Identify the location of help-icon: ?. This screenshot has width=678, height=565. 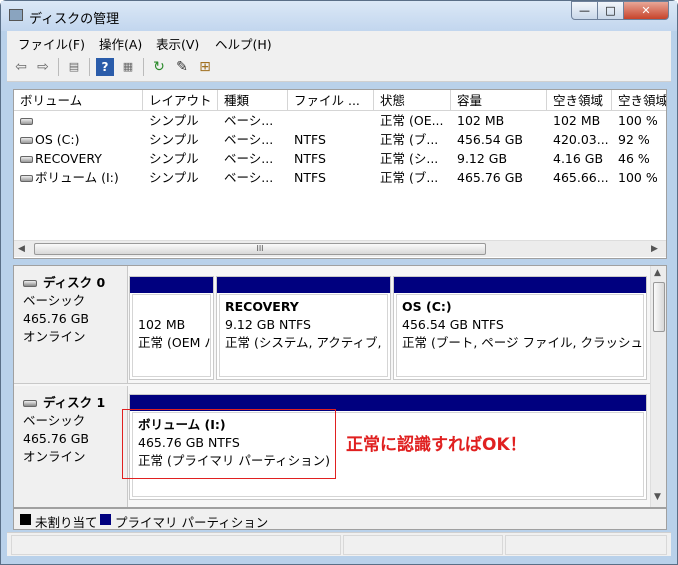
(105, 67).